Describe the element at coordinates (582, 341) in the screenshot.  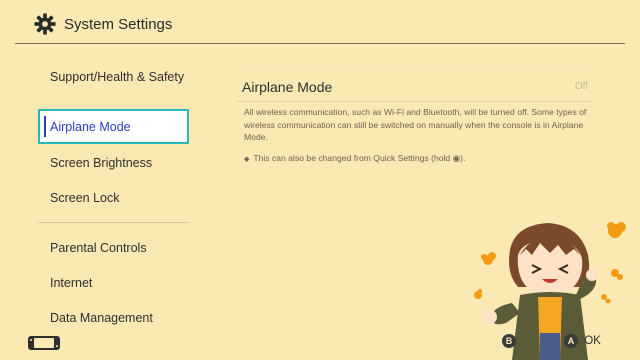
I see `ok-hint: A OK` at that location.